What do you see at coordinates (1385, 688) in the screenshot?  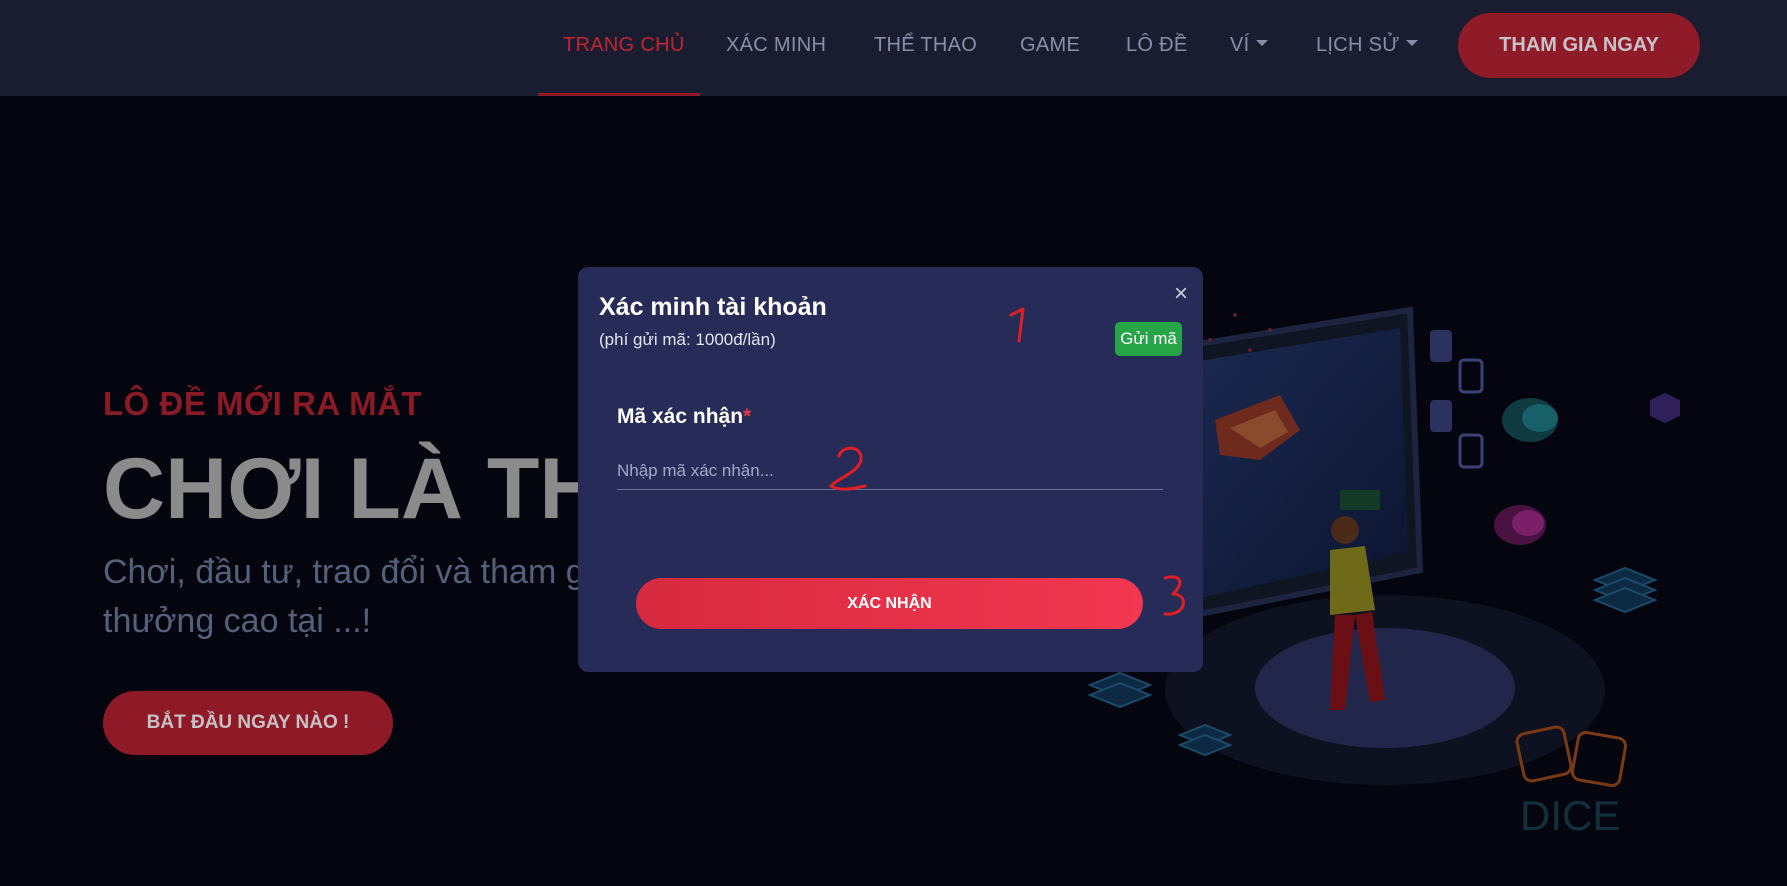 I see `stage-platform` at bounding box center [1385, 688].